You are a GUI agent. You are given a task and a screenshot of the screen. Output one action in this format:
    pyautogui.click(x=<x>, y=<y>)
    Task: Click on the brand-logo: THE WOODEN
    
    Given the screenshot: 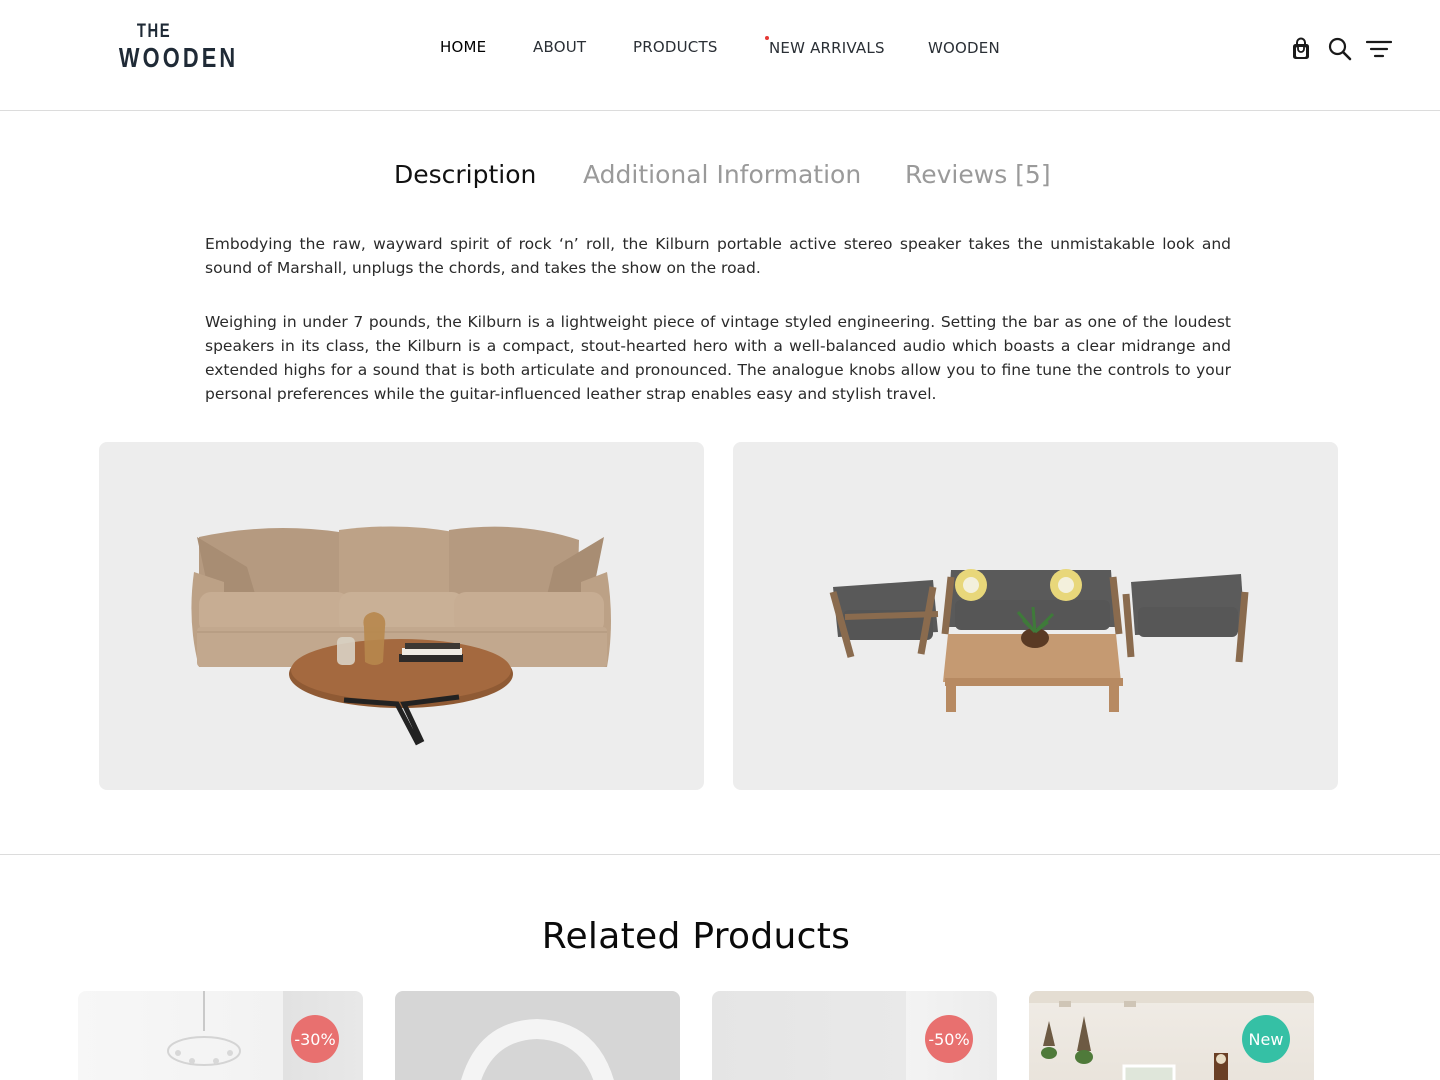 What is the action you would take?
    pyautogui.click(x=174, y=47)
    